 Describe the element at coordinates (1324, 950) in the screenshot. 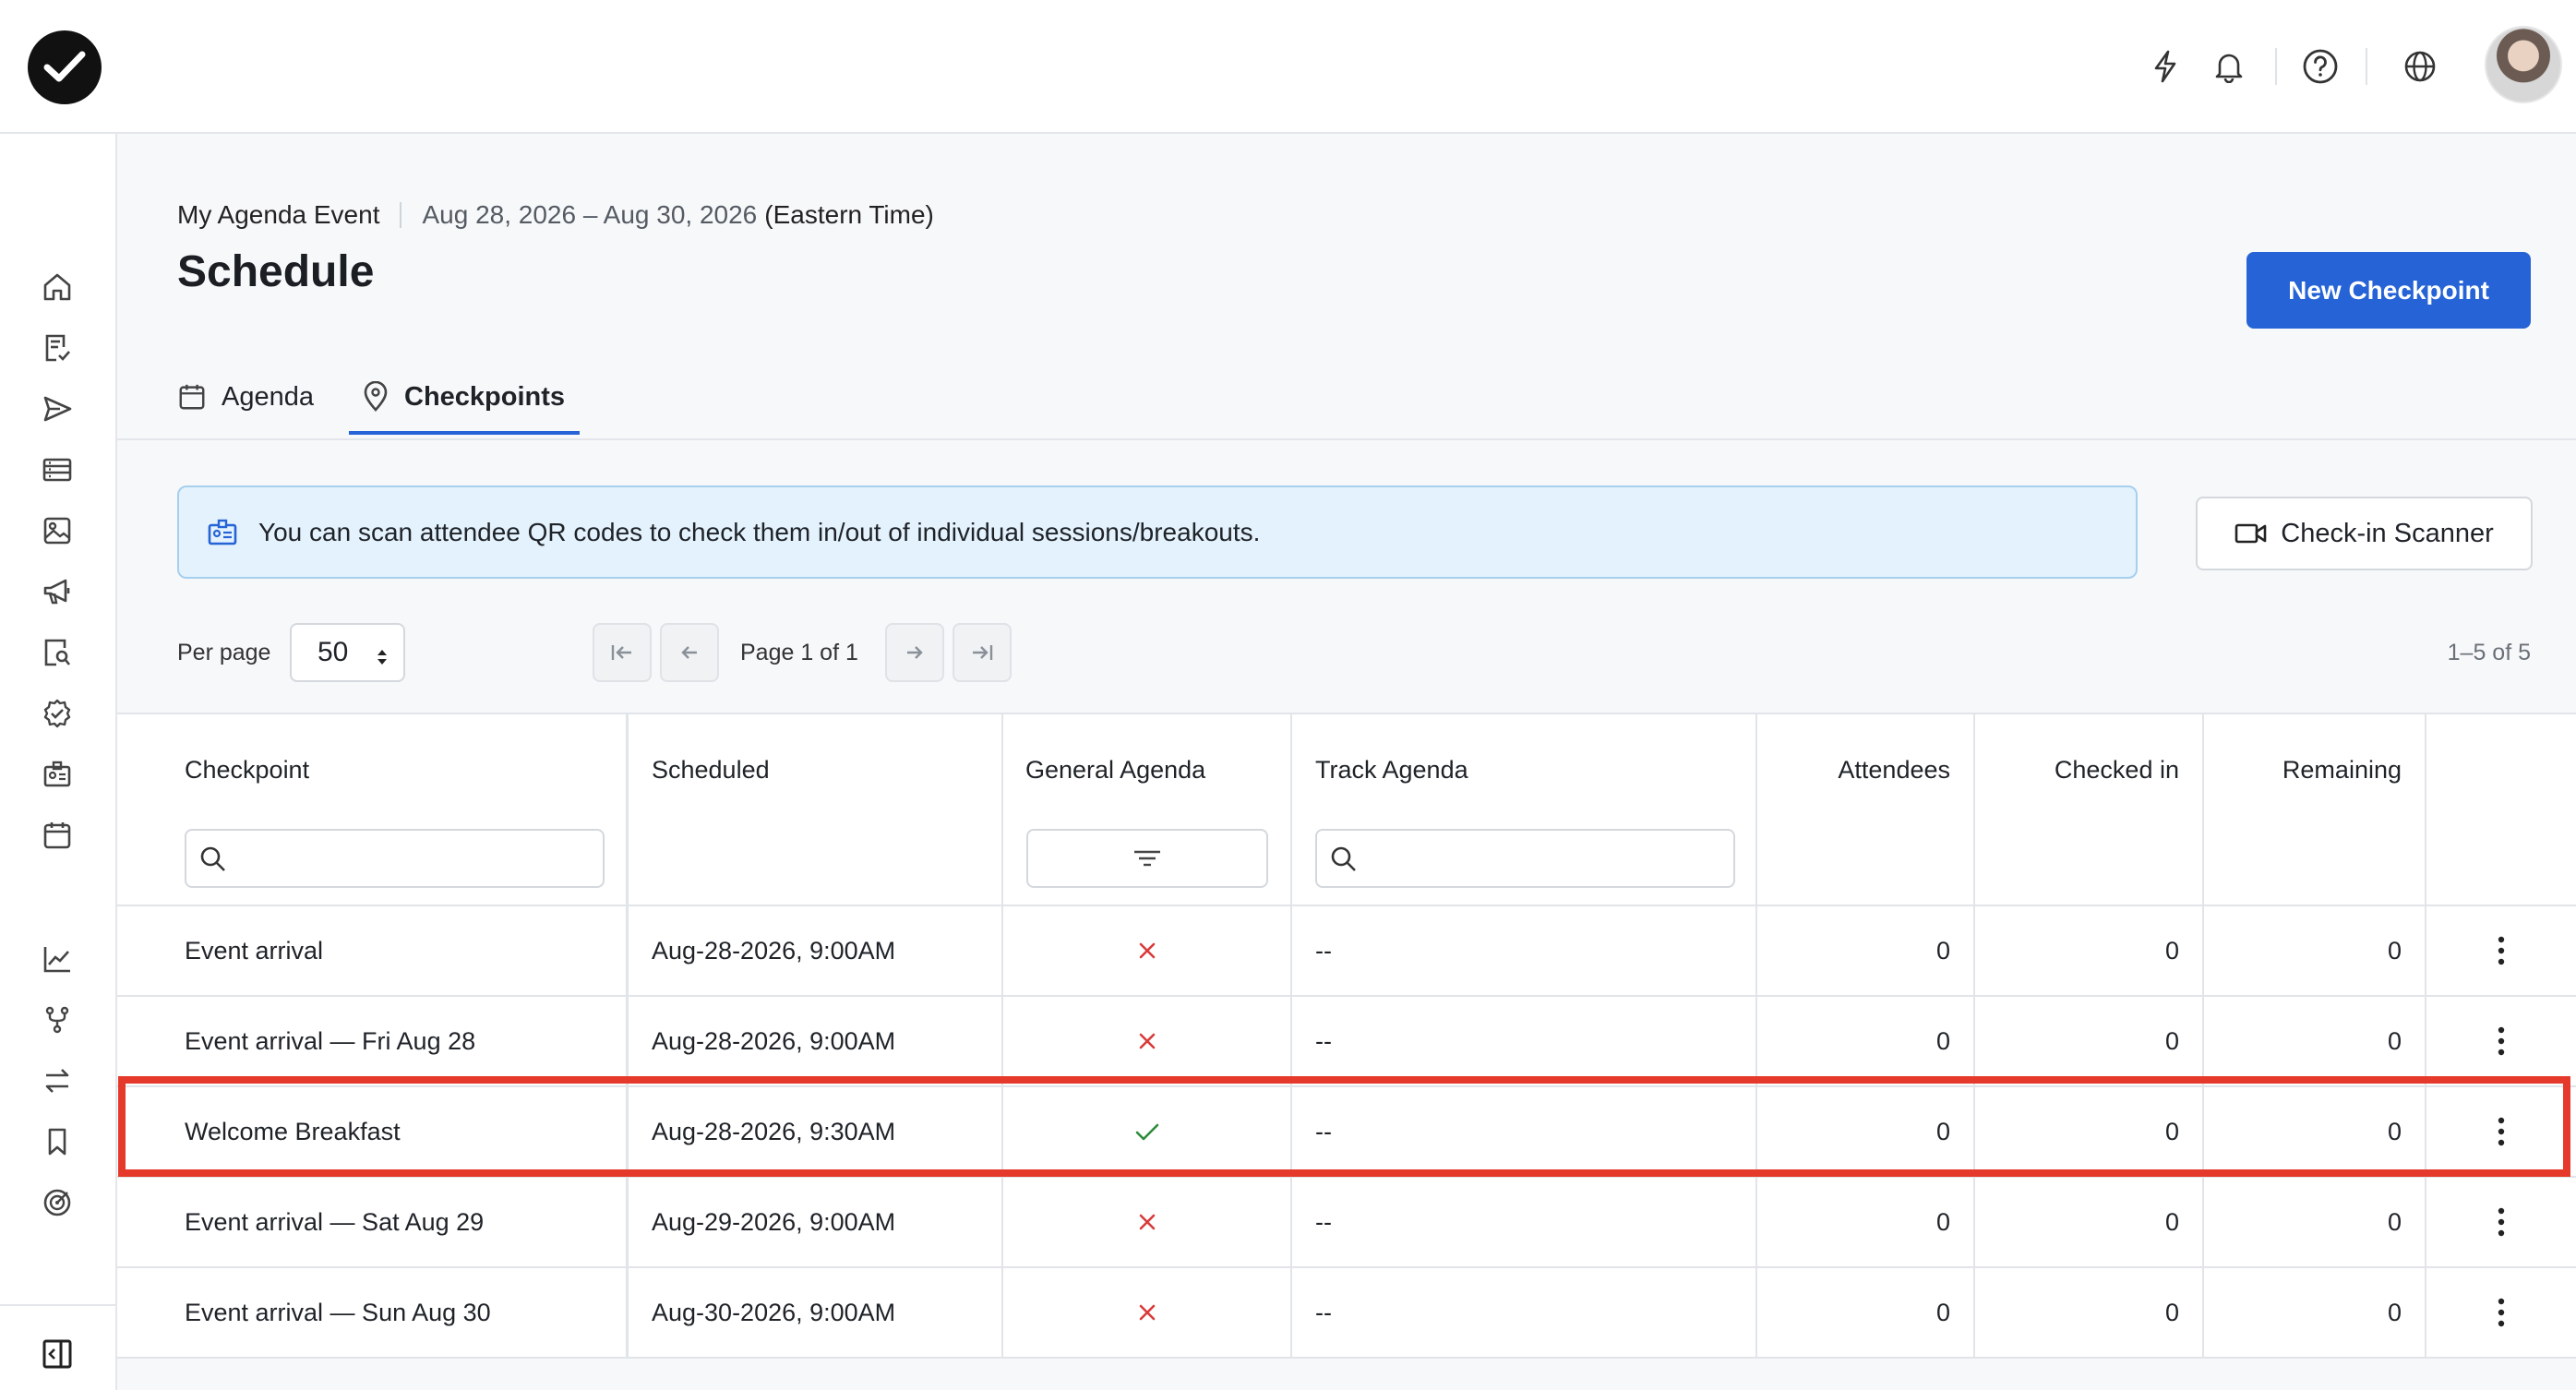

I see `track-agenda-value: --` at that location.